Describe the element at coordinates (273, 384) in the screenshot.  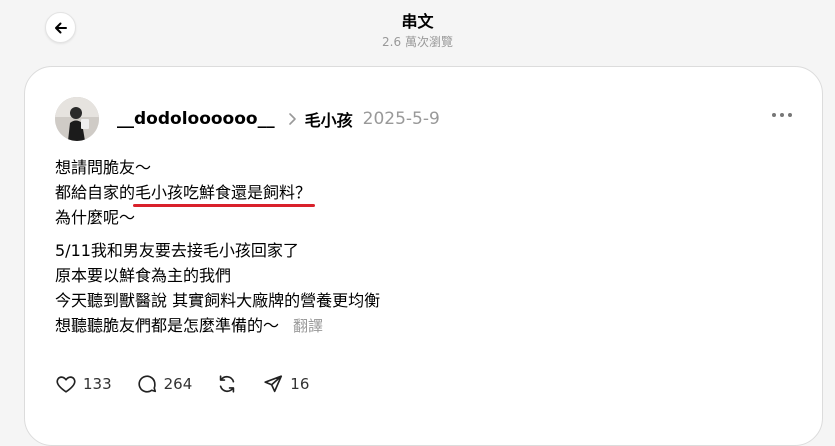
I see `share-icon` at that location.